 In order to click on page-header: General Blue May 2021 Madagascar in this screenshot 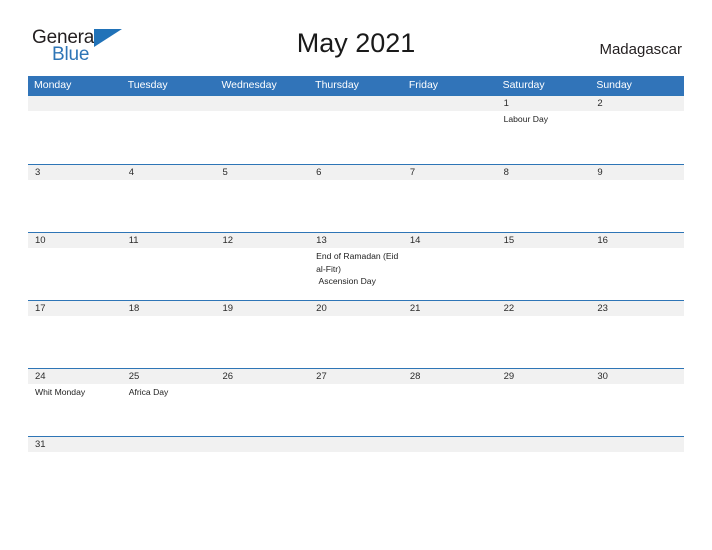, I will do `click(356, 32)`.